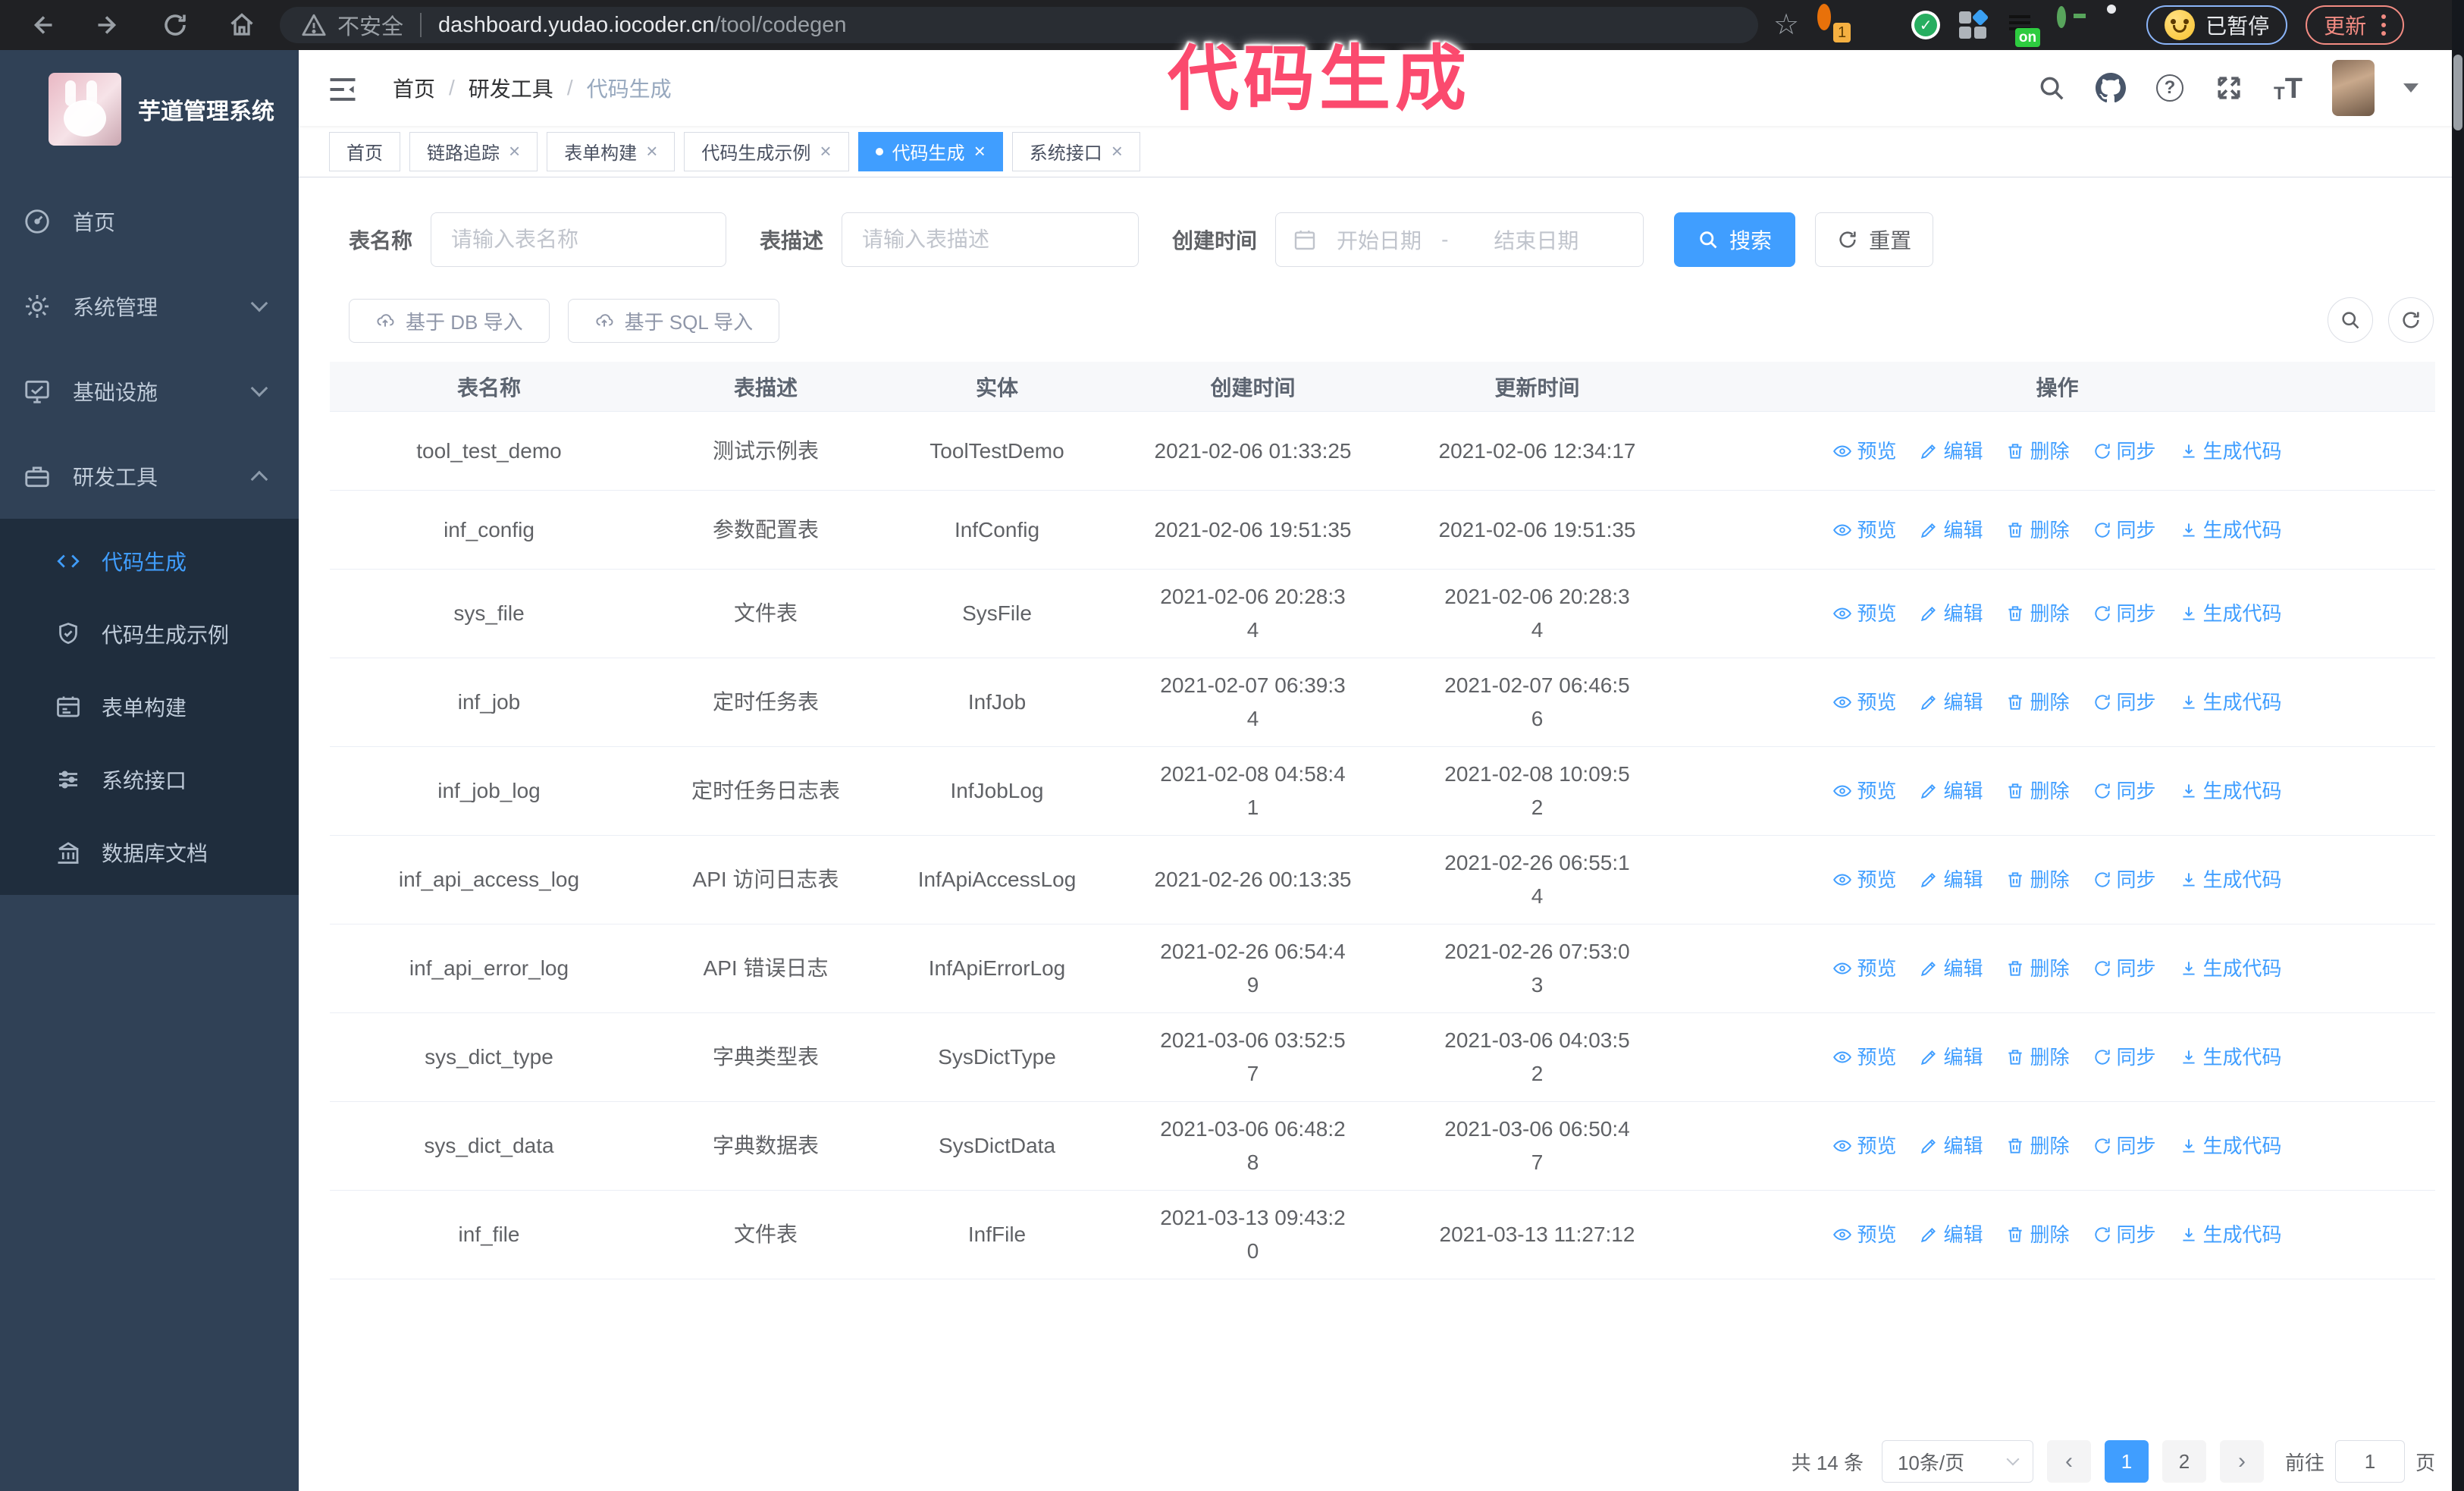 The image size is (2464, 1491). What do you see at coordinates (449, 321) in the screenshot?
I see `import-db-button: 基于 DB 导入` at bounding box center [449, 321].